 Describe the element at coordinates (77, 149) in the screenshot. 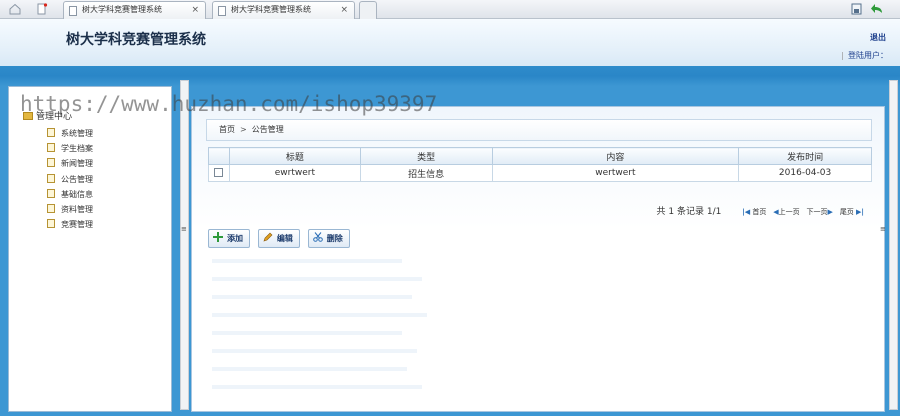

I see `sidebar-item-label: 学生档案` at that location.